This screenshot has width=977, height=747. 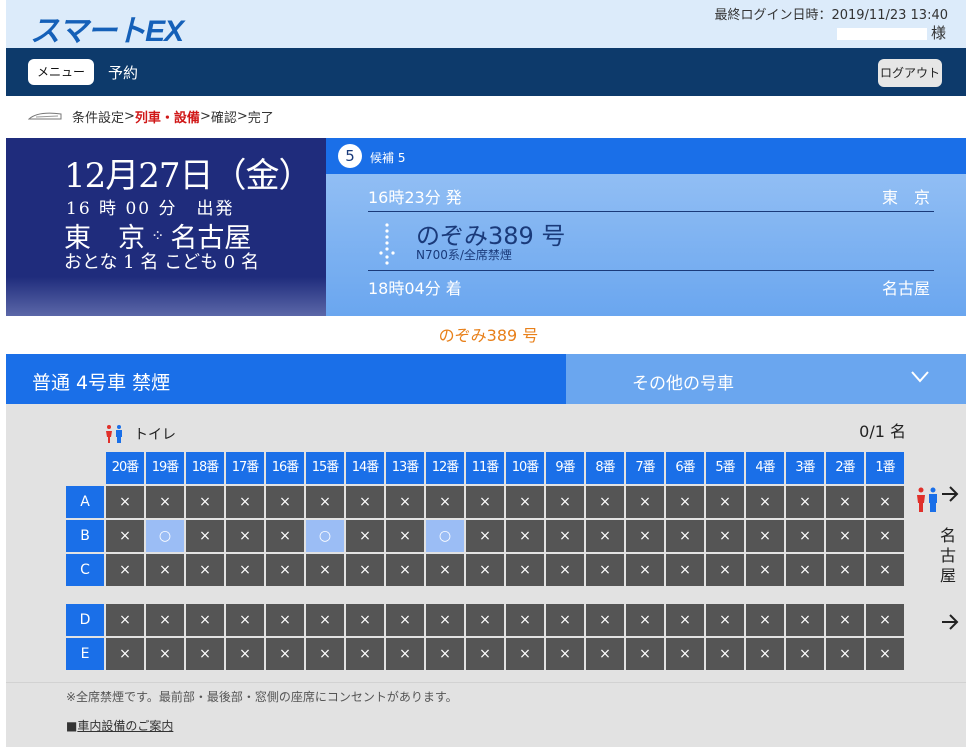 I want to click on nav-reserve-label: 予約, so click(x=123, y=73).